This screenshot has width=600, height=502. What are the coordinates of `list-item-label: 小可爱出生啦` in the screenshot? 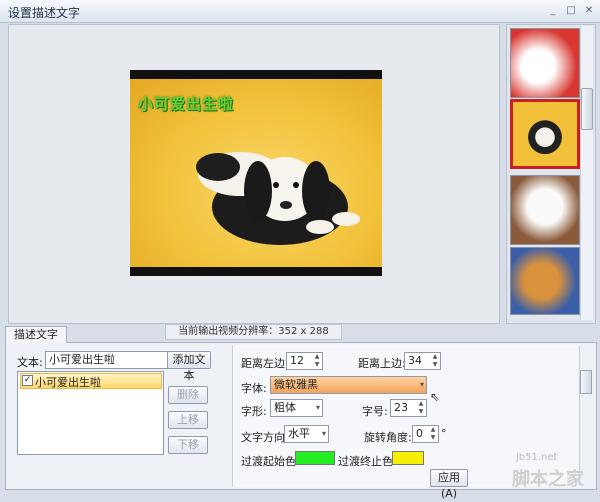 It's located at (68, 382).